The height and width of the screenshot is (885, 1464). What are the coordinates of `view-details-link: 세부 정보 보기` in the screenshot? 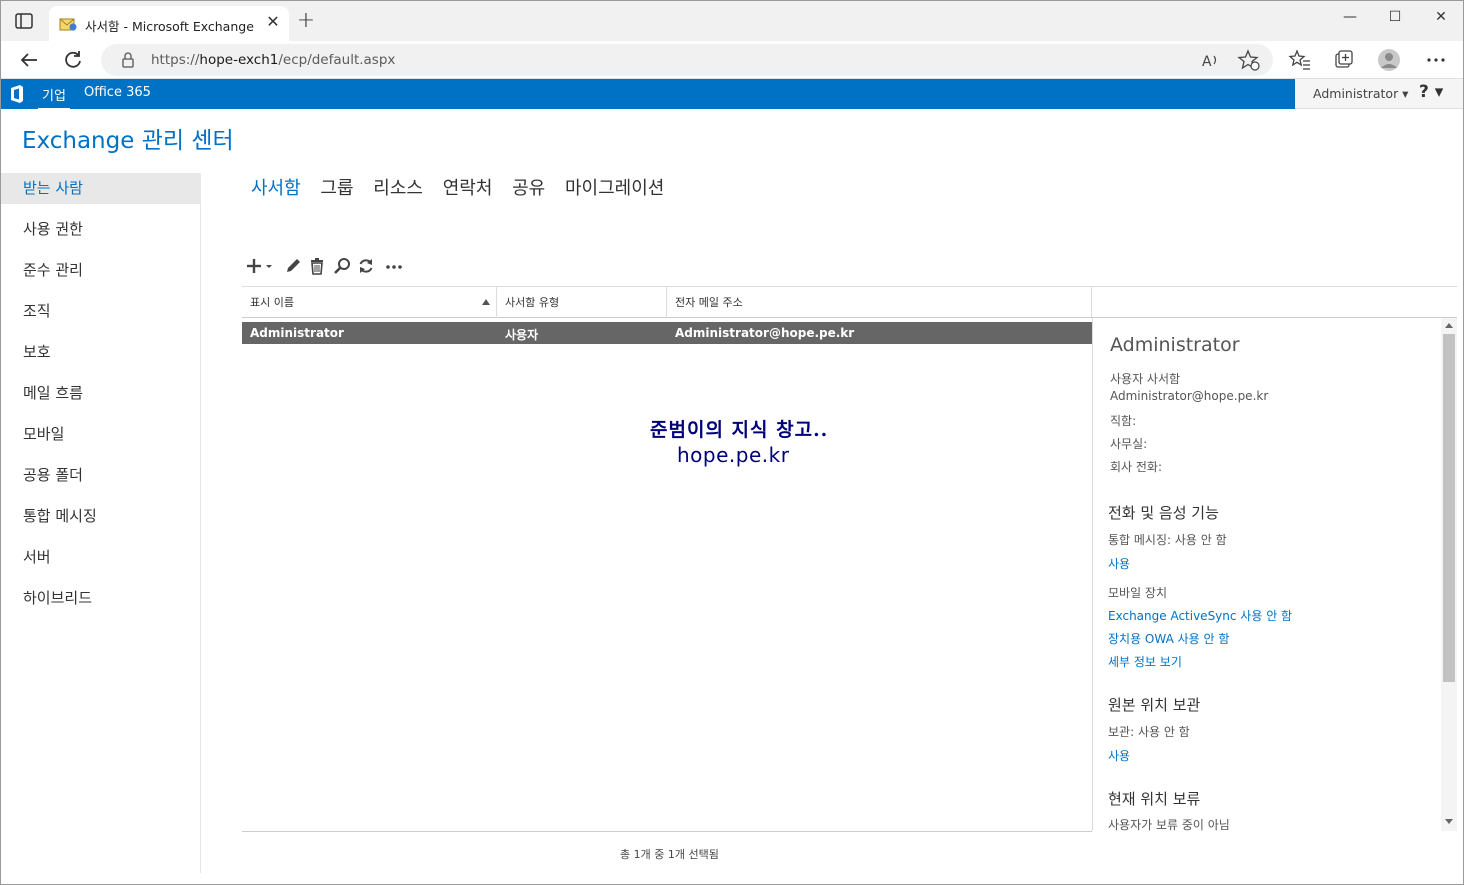 It's located at (1145, 661).